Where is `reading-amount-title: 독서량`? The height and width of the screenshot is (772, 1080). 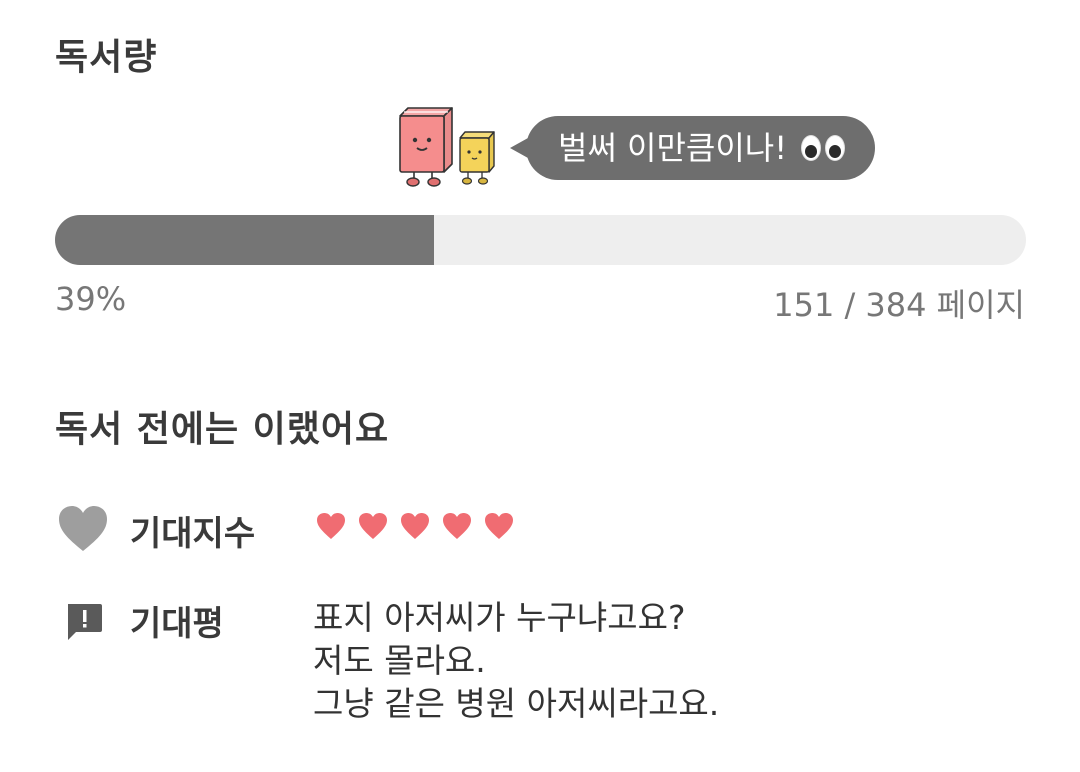
reading-amount-title: 독서량 is located at coordinates (106, 57).